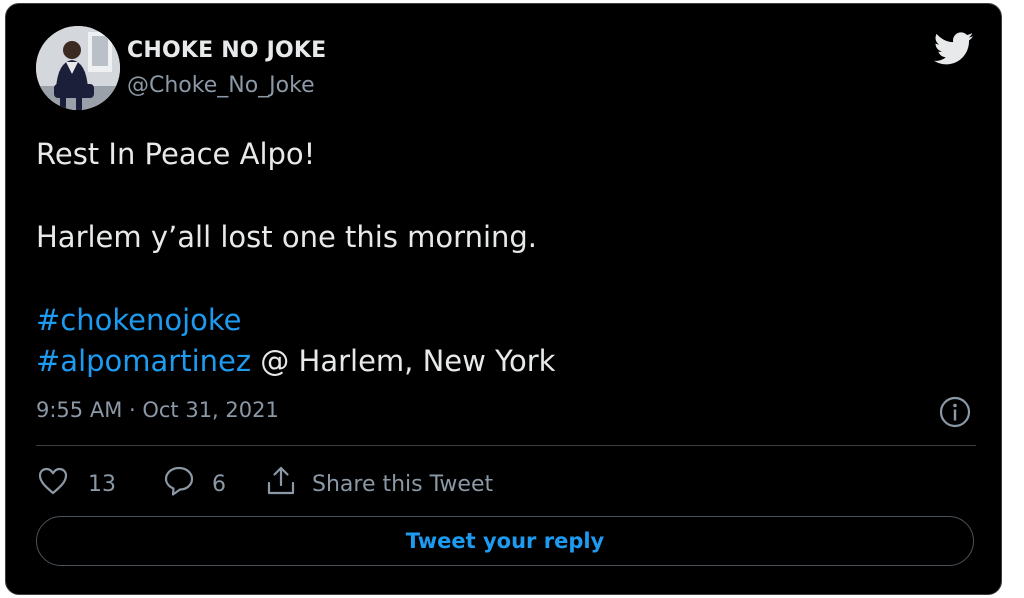 The image size is (1024, 598). What do you see at coordinates (179, 484) in the screenshot?
I see `speech-bubble-icon` at bounding box center [179, 484].